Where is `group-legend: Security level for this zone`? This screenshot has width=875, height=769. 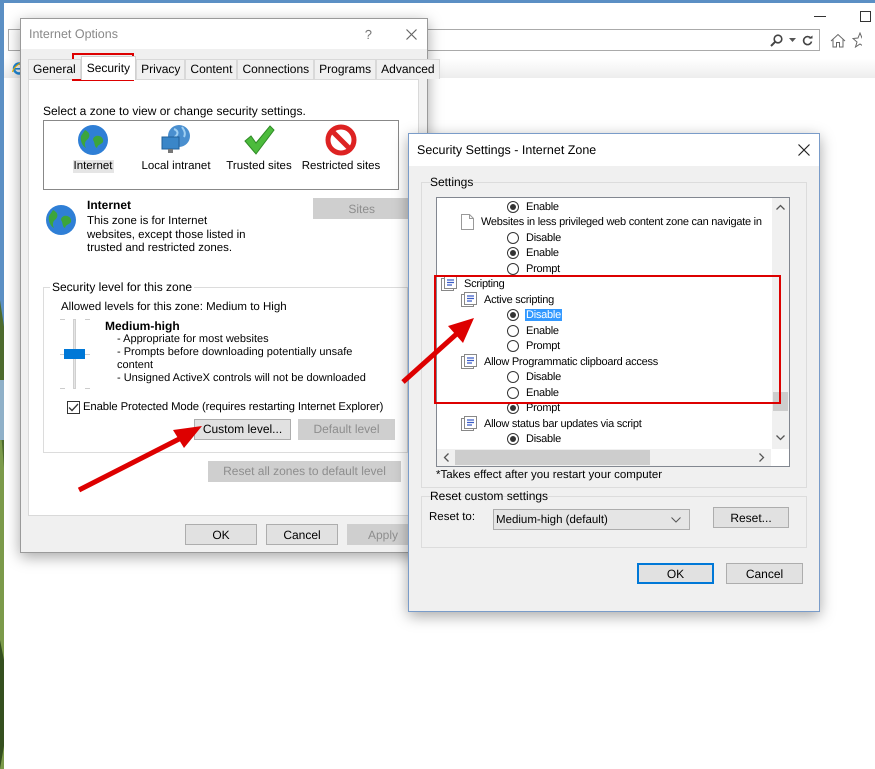
group-legend: Security level for this zone is located at coordinates (122, 287).